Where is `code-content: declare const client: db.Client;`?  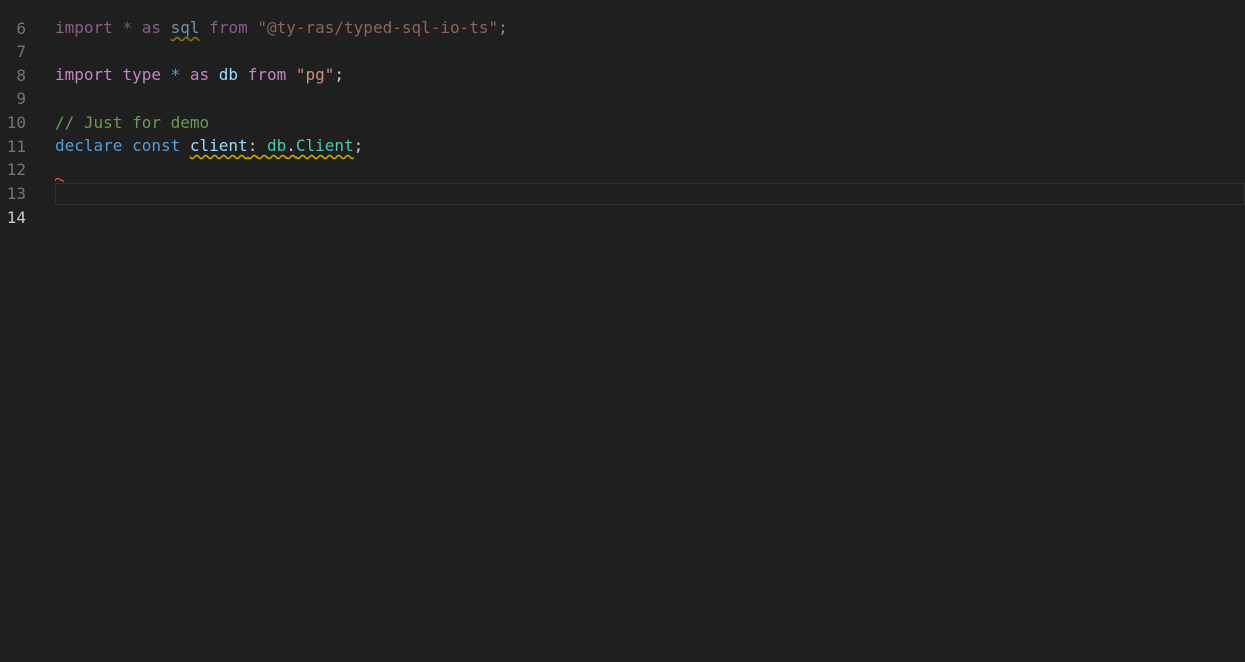 code-content: declare const client: db.Client; is located at coordinates (209, 146).